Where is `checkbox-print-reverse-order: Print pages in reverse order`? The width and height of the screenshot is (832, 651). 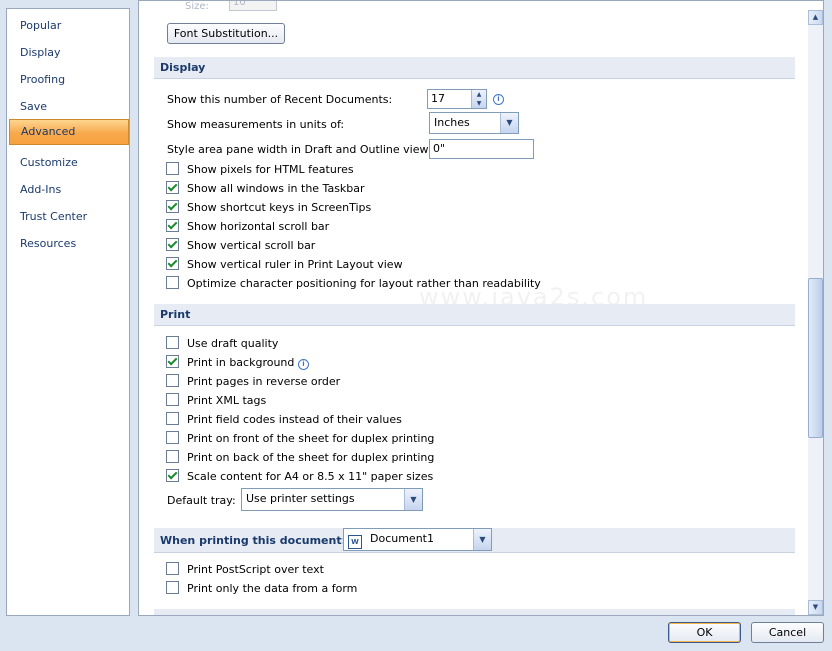 checkbox-print-reverse-order: Print pages in reverse order is located at coordinates (253, 382).